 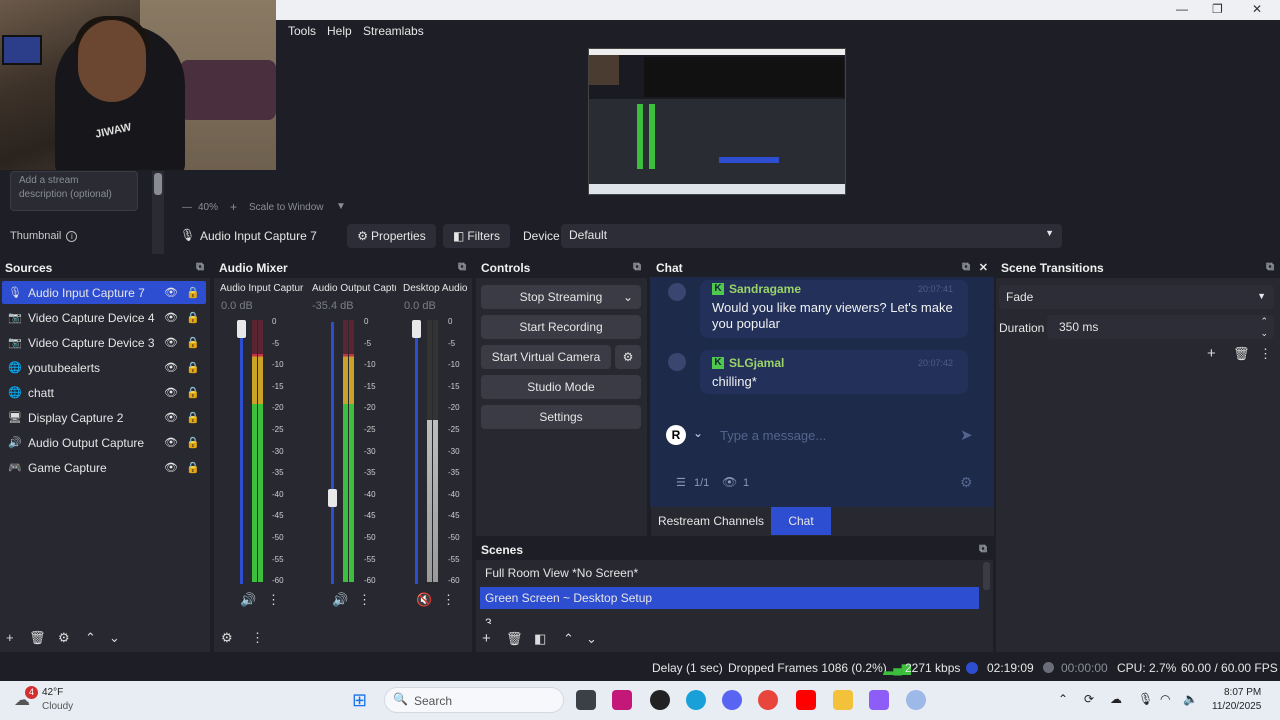 I want to click on chevron-down-icon: ⌄, so click(x=698, y=433).